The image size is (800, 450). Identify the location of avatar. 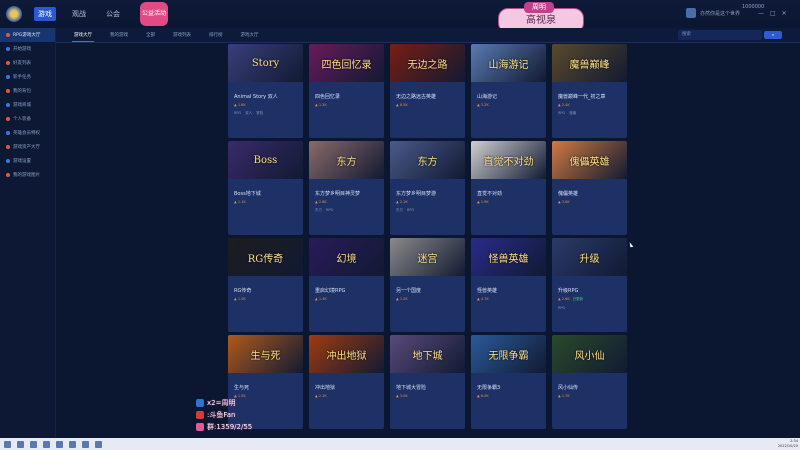
(691, 13).